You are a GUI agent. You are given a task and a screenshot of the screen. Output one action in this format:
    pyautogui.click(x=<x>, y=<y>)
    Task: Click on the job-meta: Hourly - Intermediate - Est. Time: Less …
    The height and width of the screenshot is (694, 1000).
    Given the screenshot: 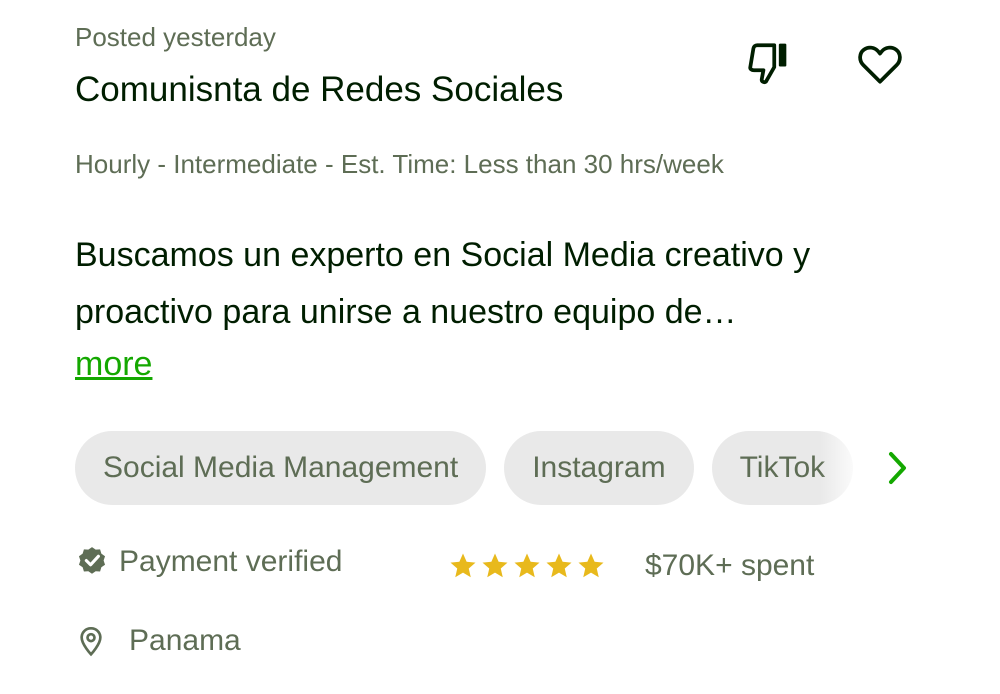 What is the action you would take?
    pyautogui.click(x=399, y=164)
    